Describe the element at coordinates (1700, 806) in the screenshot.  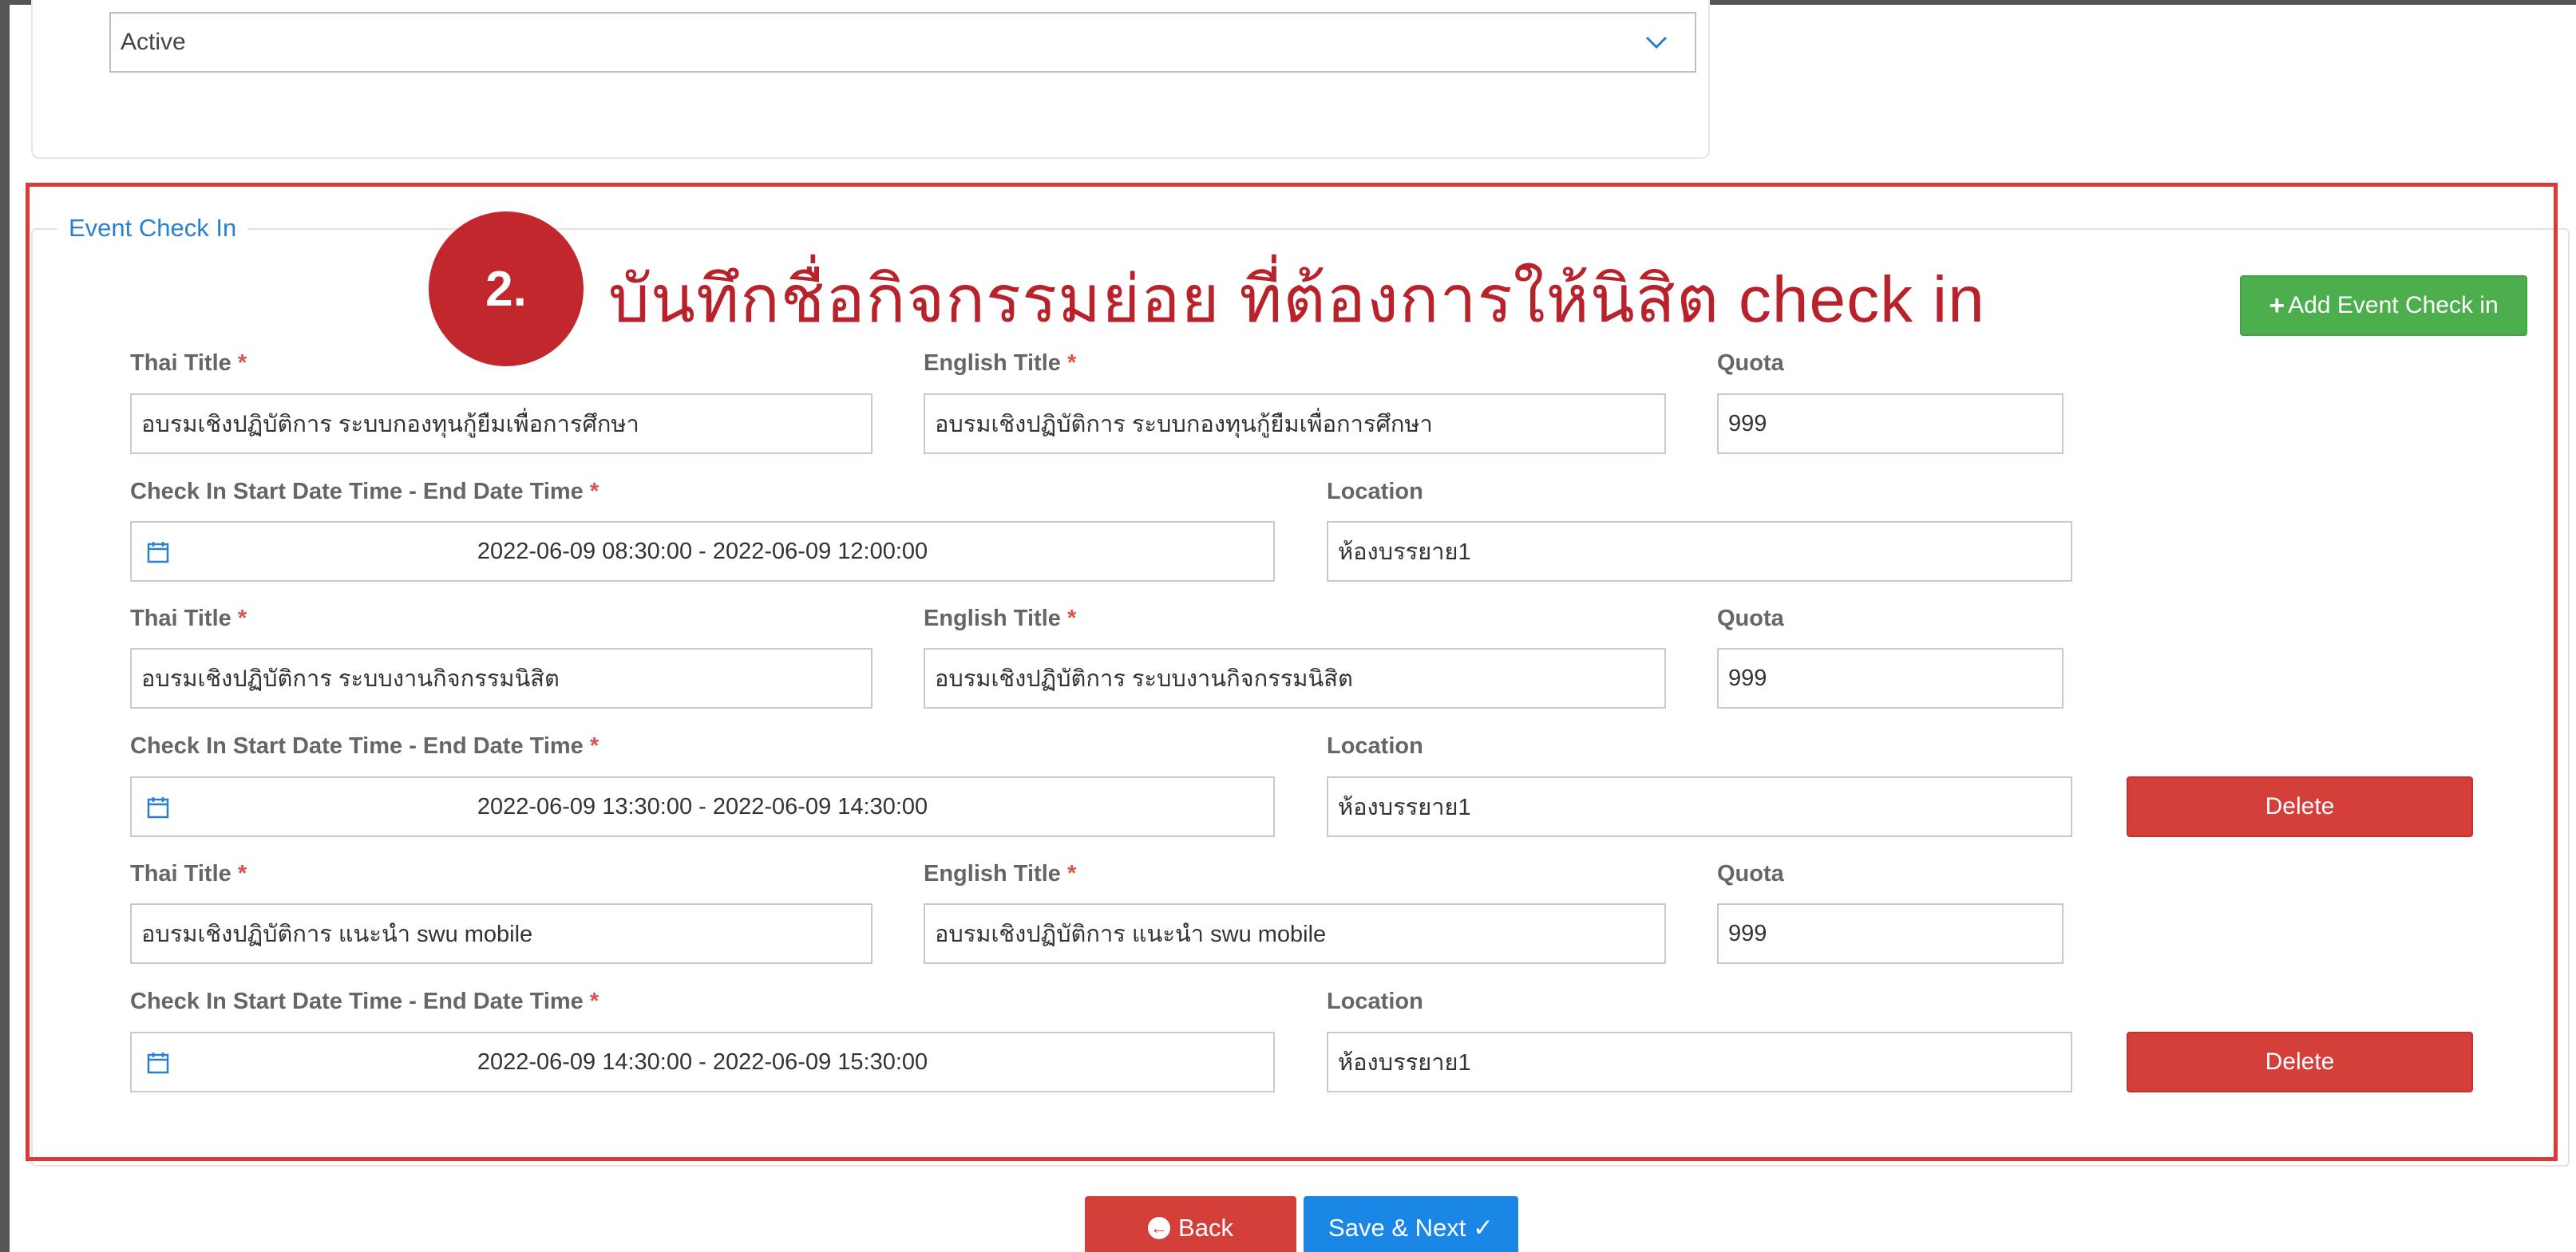
I see `location-input-2: ห้องบรรยาย1` at that location.